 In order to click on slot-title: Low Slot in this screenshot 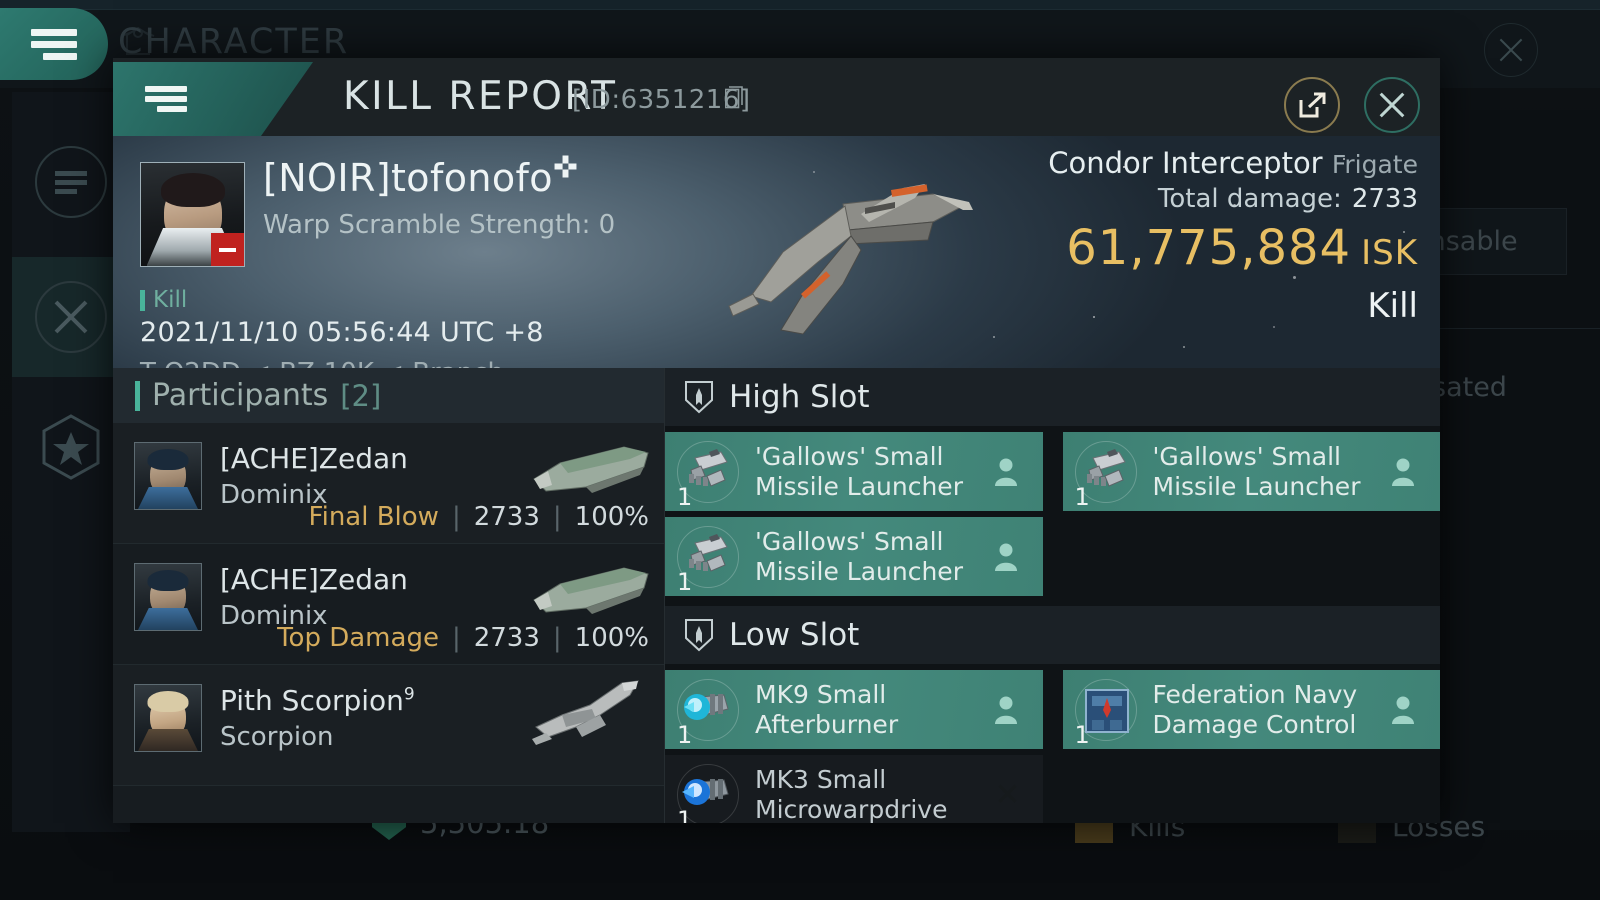, I will do `click(794, 635)`.